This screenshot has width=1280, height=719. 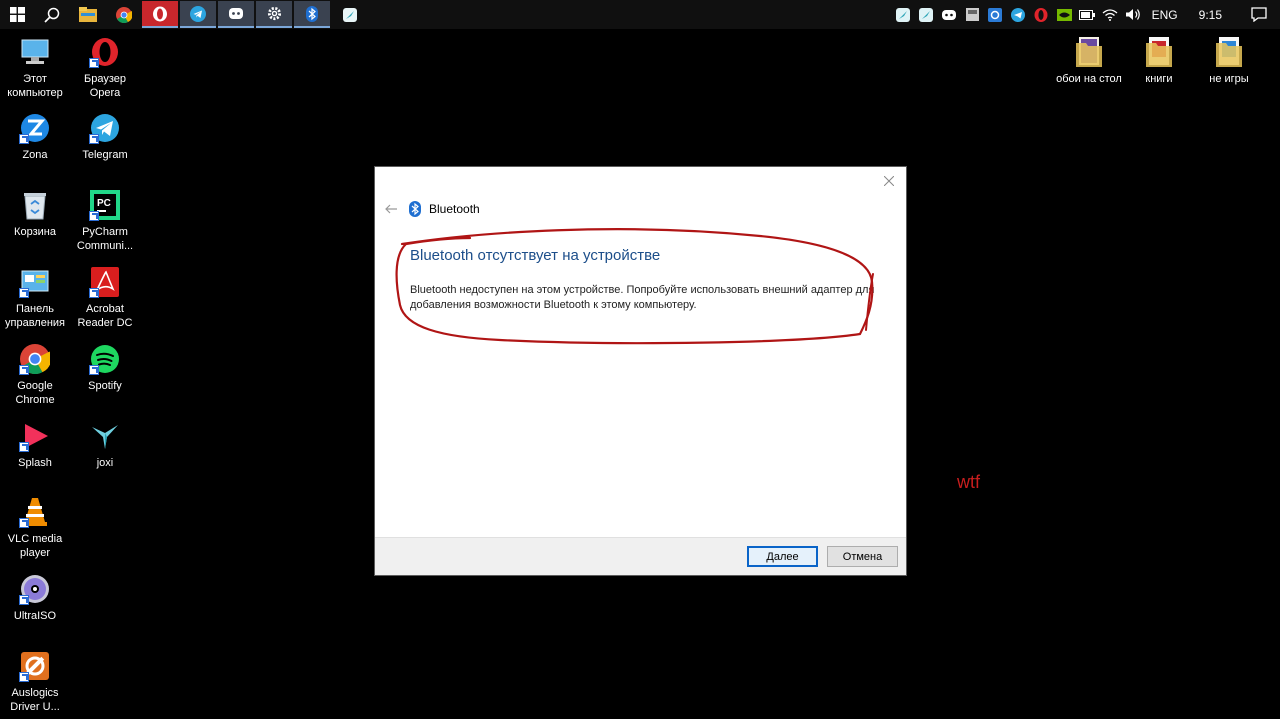 I want to click on desktop-icon-chrome: Google Chrome, so click(x=35, y=375).